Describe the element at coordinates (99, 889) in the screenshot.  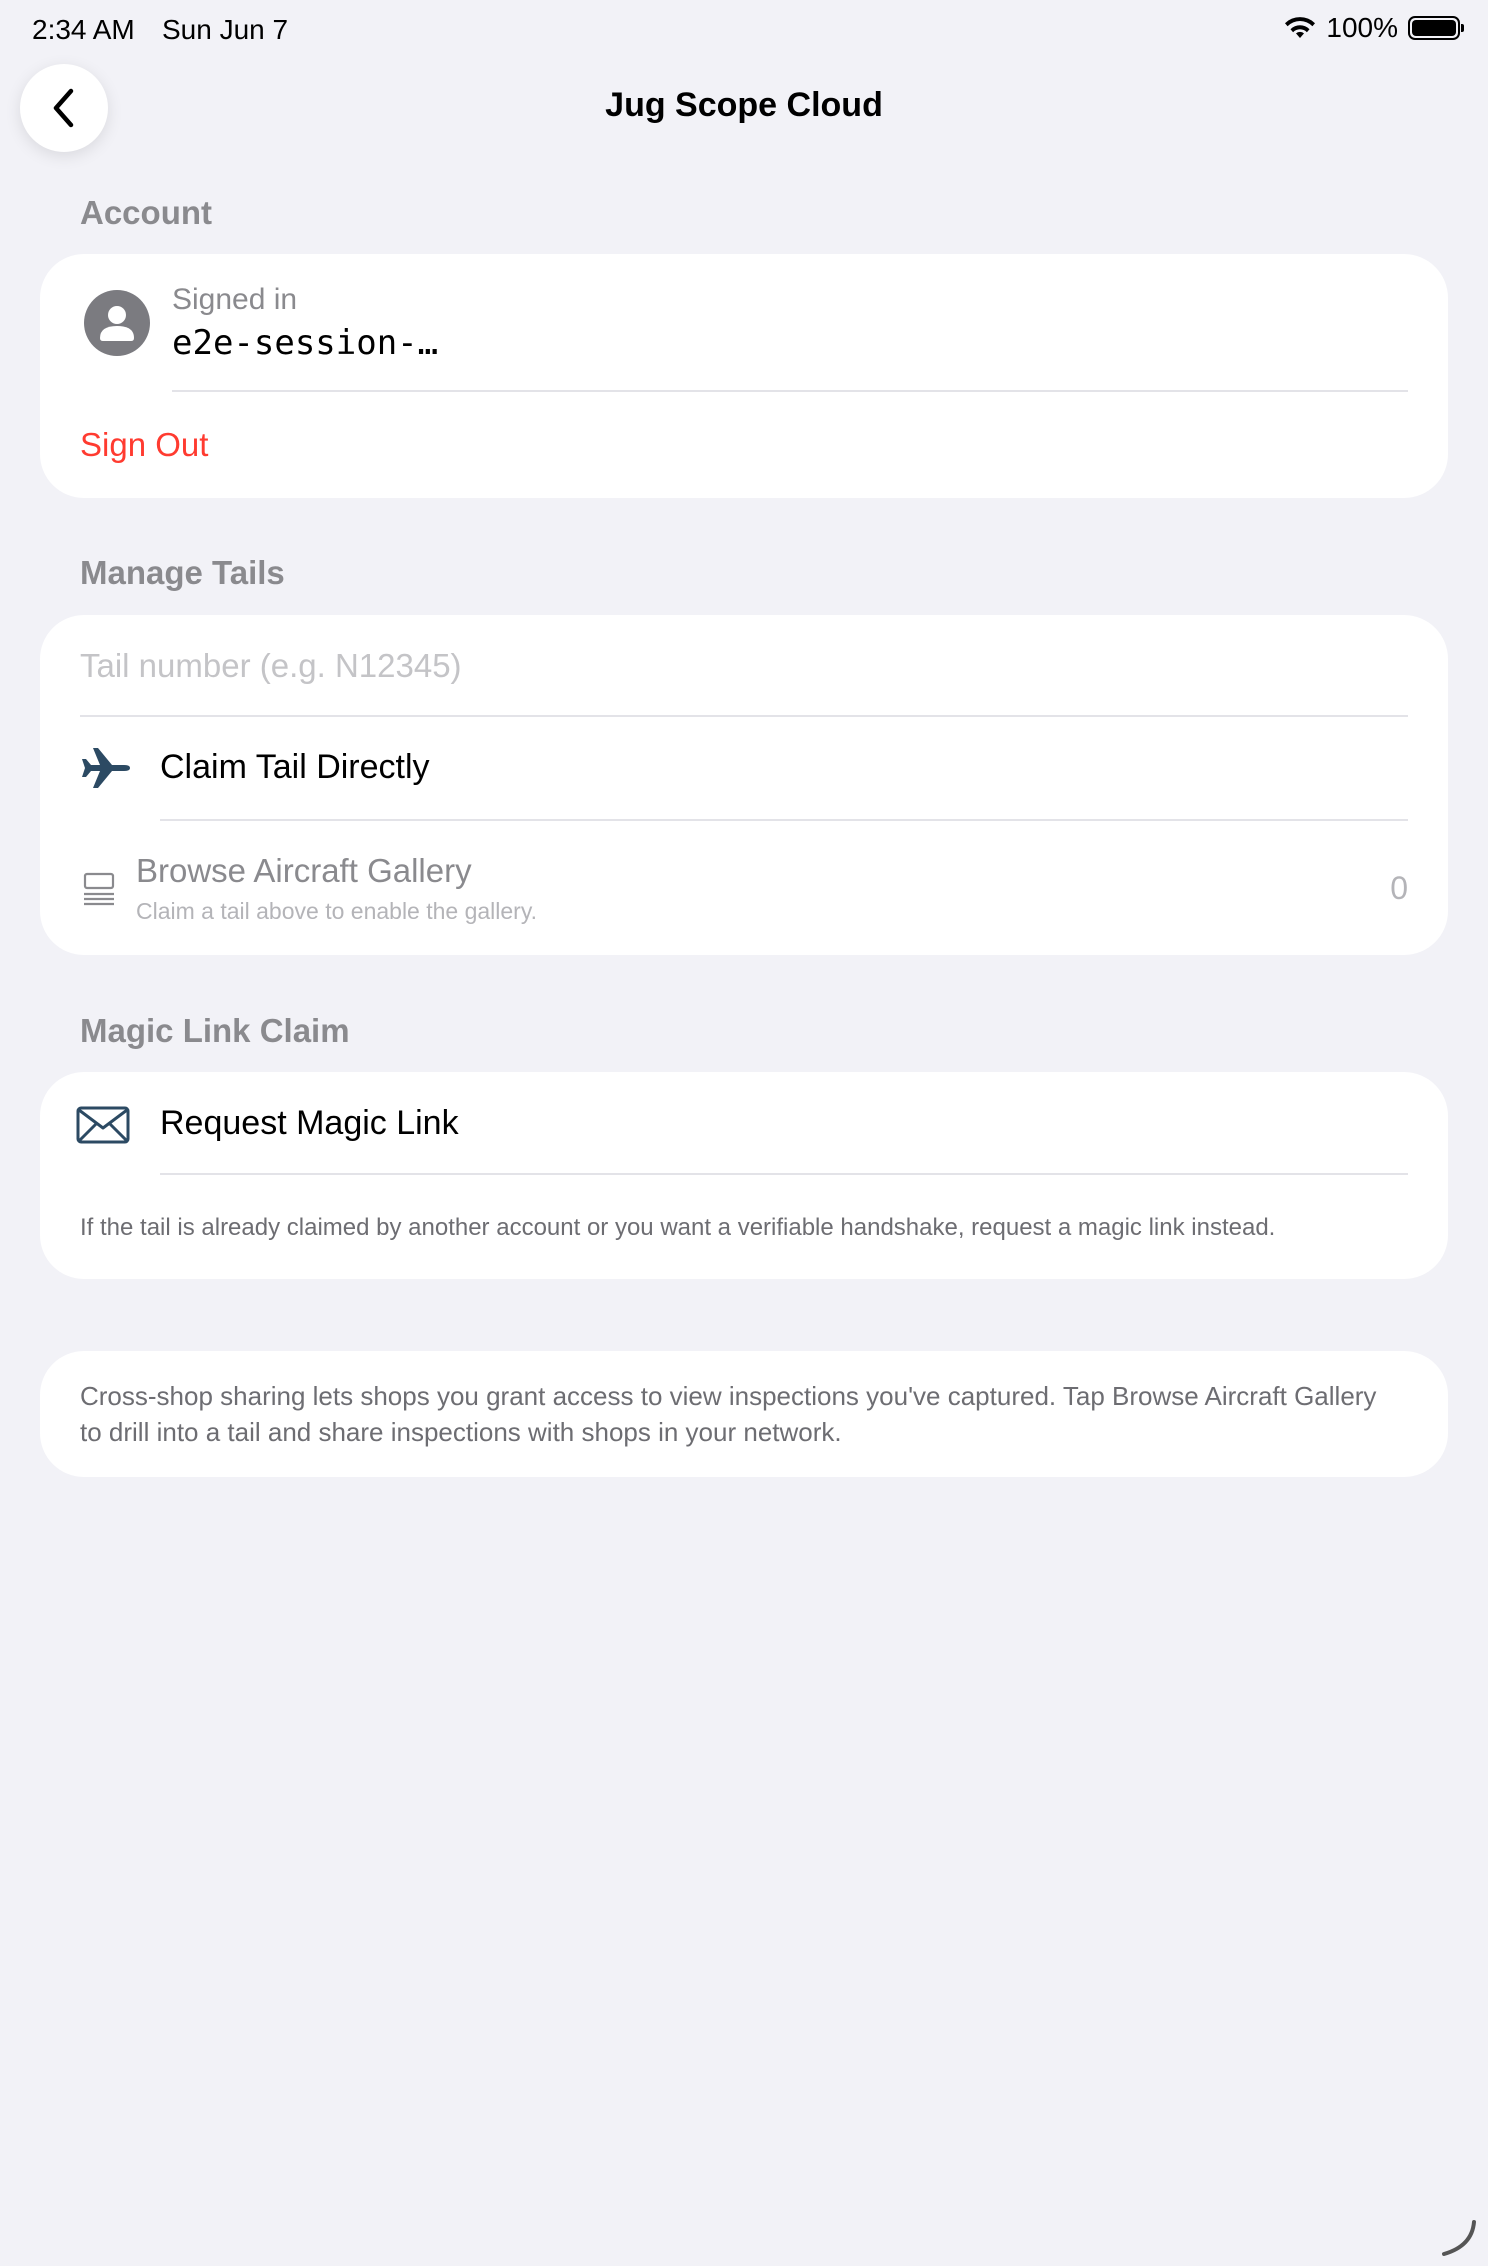
I see `gallery-list-icon` at that location.